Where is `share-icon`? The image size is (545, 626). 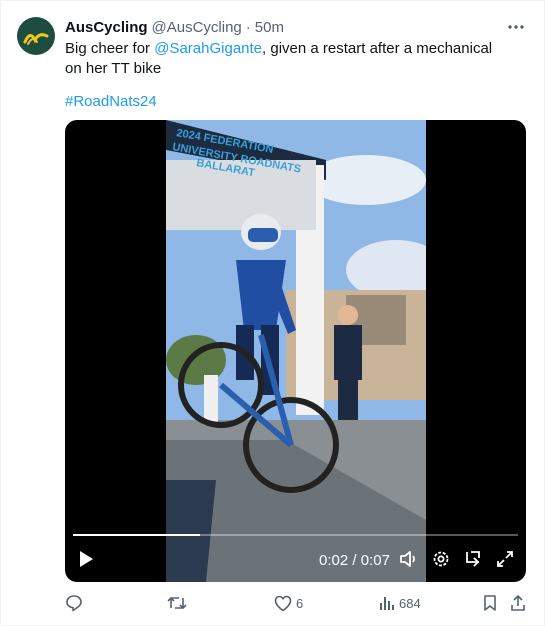
share-icon is located at coordinates (518, 603).